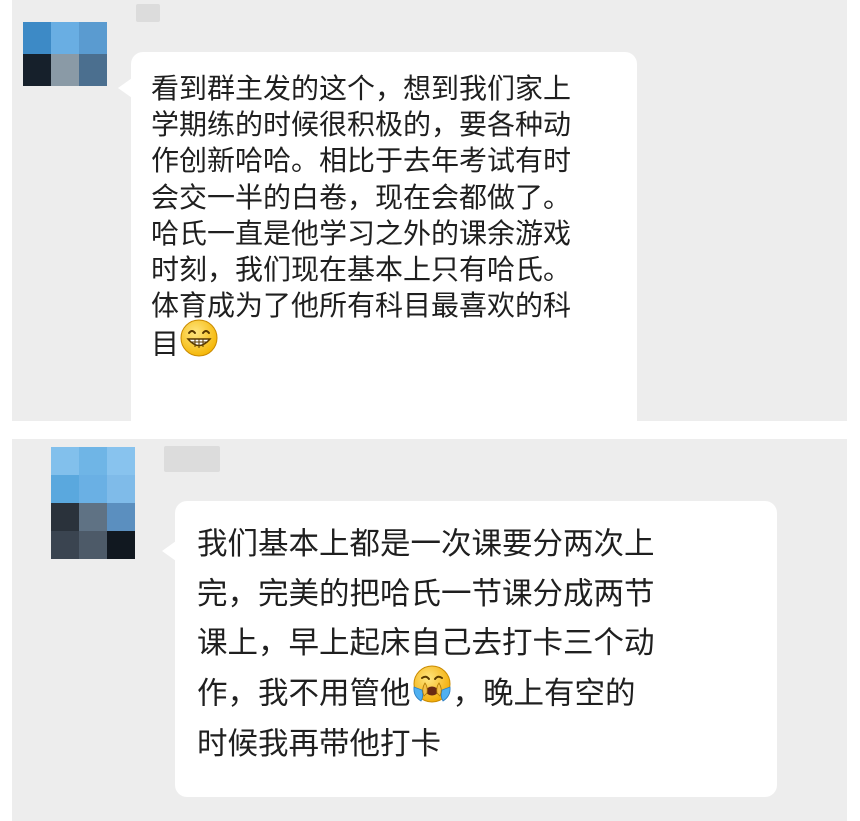 This screenshot has height=821, width=860. I want to click on message-line: 课上，早上起床自己去打卡三个动, so click(426, 643).